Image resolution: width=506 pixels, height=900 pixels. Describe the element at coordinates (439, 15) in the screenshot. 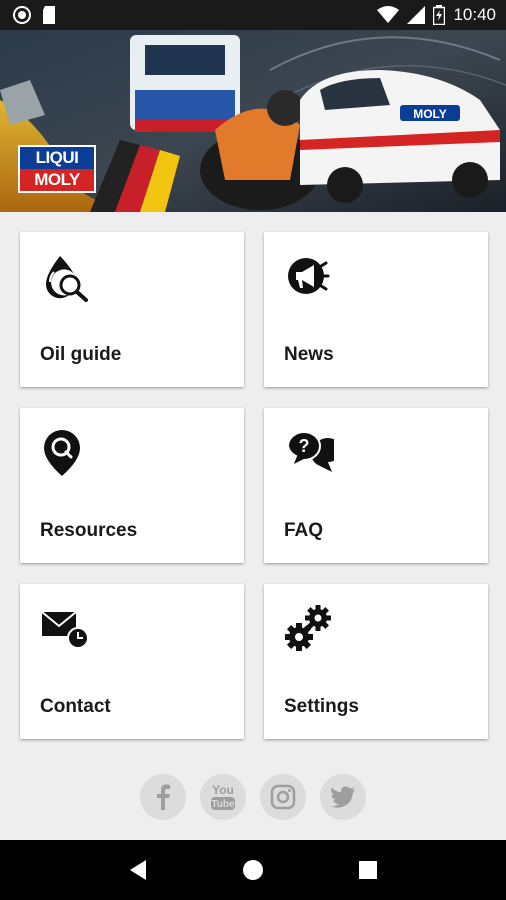

I see `battery-icon` at that location.